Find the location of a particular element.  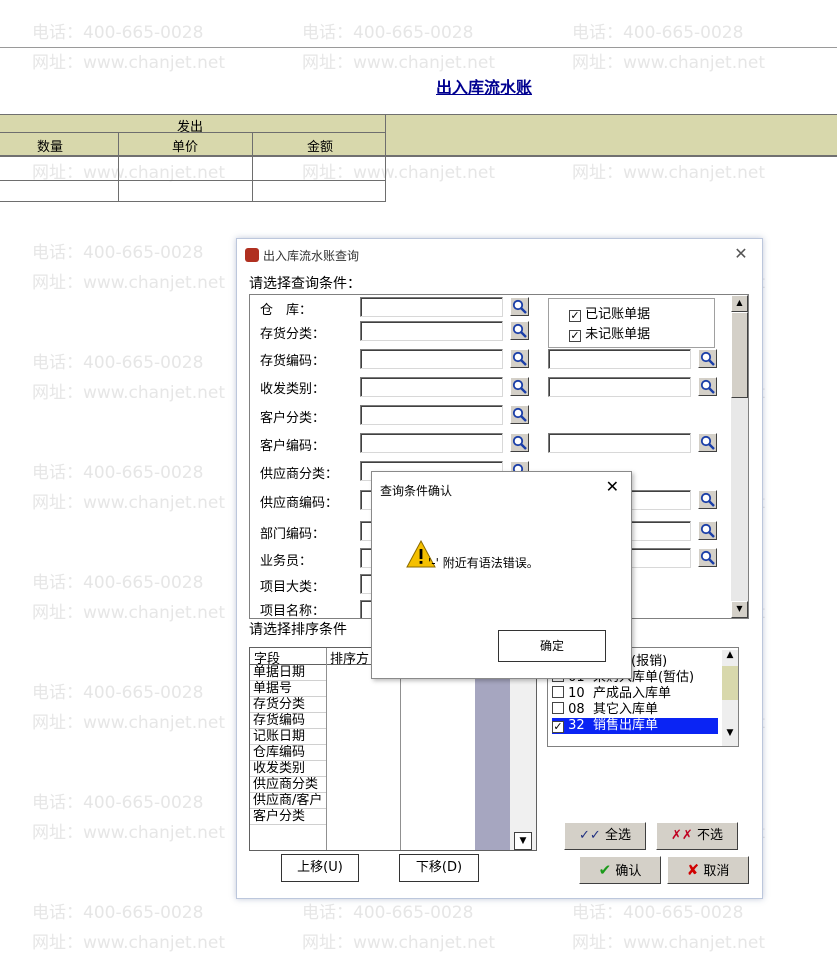

message-title: 查询条件确认 is located at coordinates (416, 491).